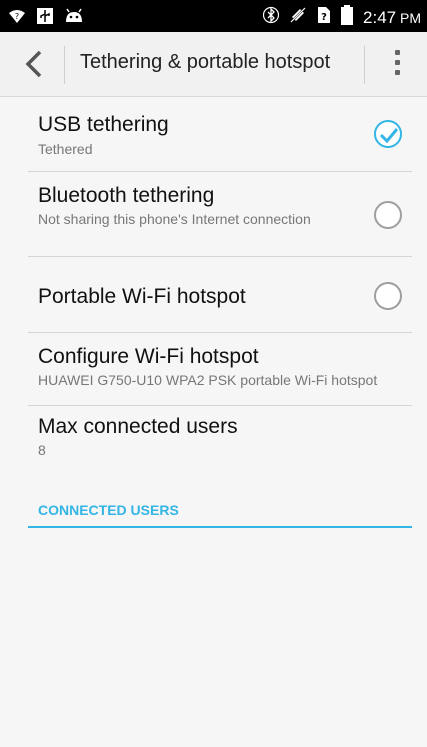 The image size is (427, 747). I want to click on page-title: Tethering & portable hotspot, so click(205, 62).